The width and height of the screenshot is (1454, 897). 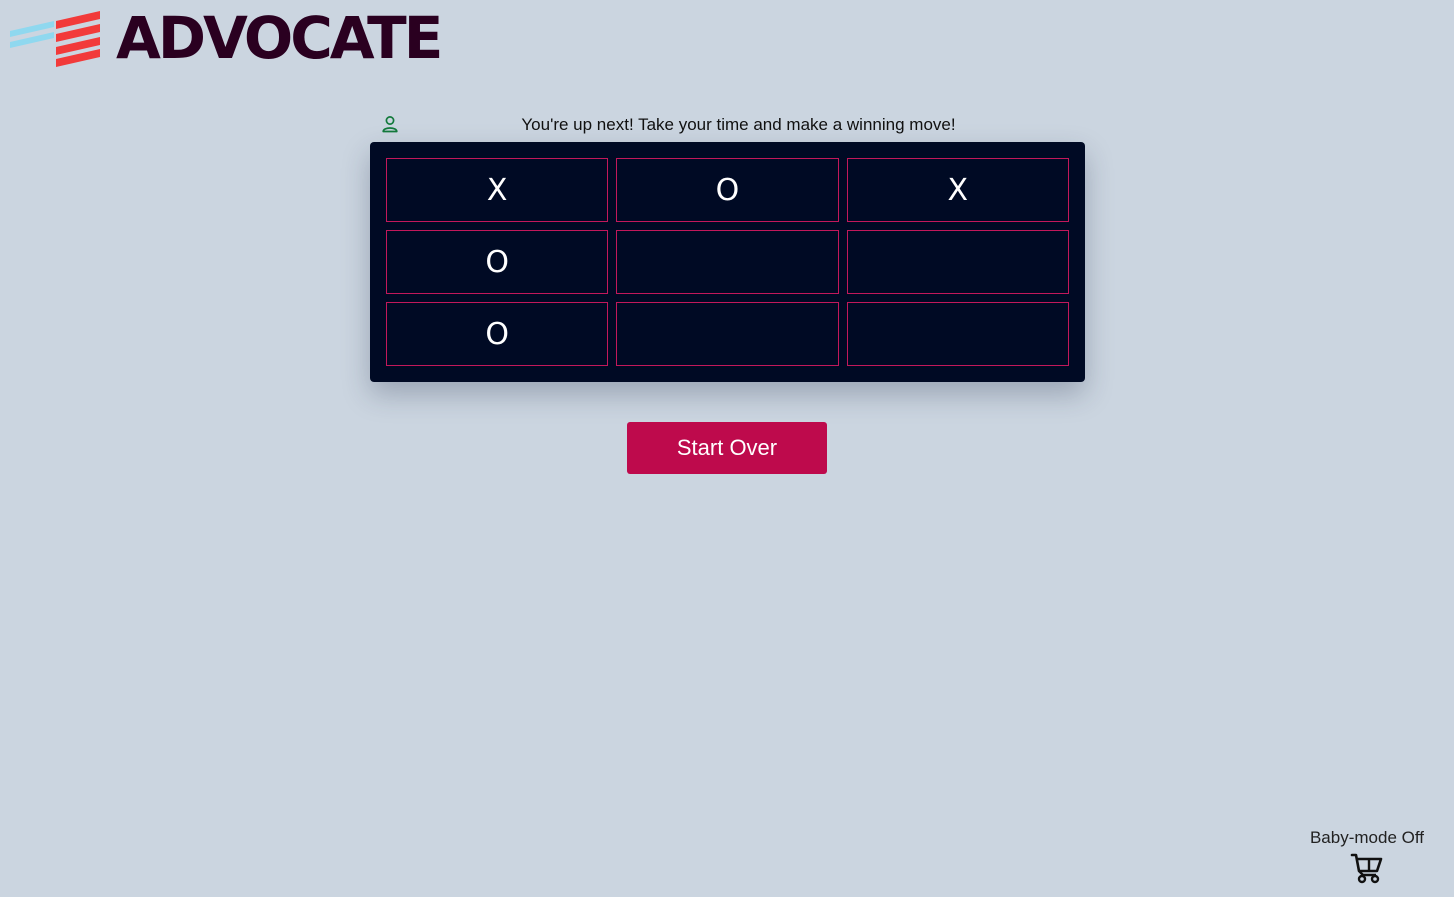 I want to click on stripes-logo-icon, so click(x=55, y=39).